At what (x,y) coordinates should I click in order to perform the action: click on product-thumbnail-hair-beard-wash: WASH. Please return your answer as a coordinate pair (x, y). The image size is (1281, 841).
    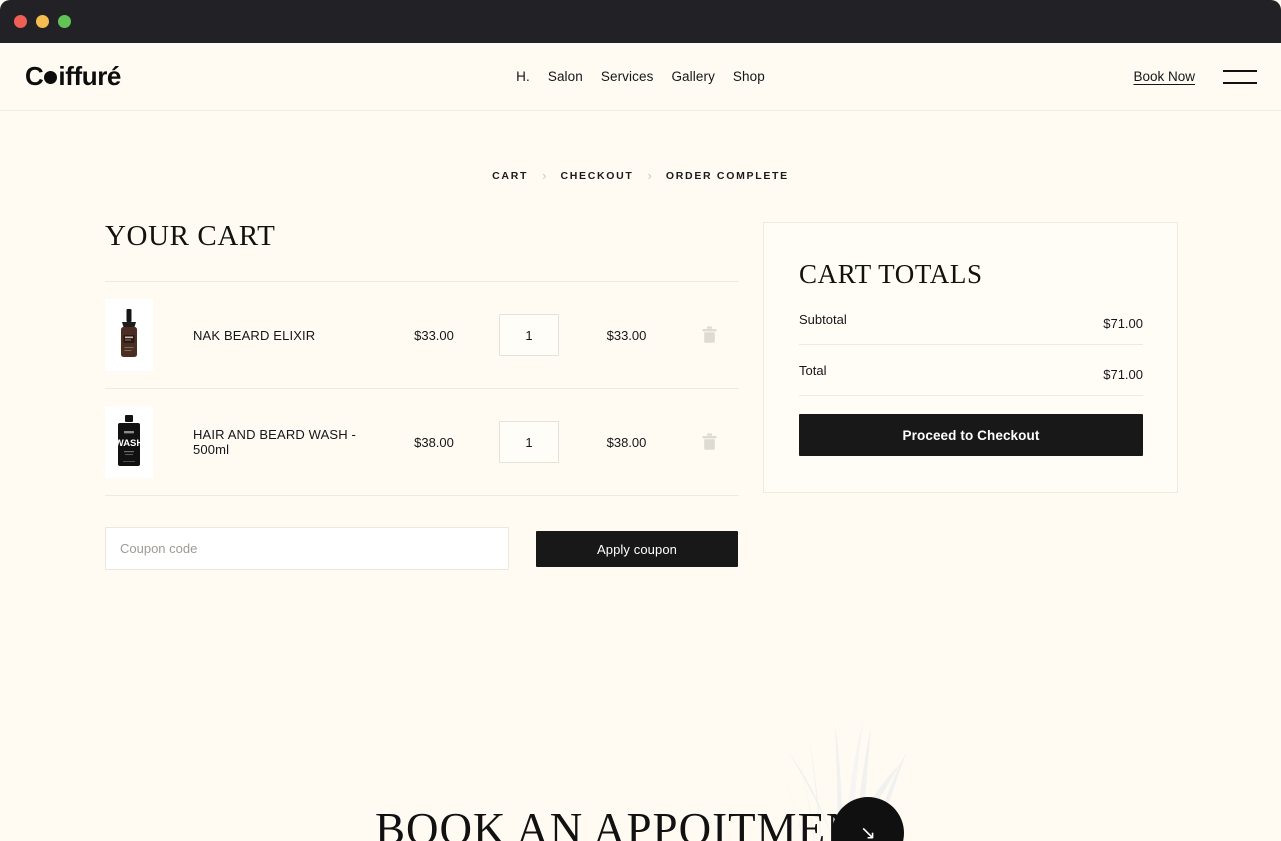
    Looking at the image, I should click on (129, 442).